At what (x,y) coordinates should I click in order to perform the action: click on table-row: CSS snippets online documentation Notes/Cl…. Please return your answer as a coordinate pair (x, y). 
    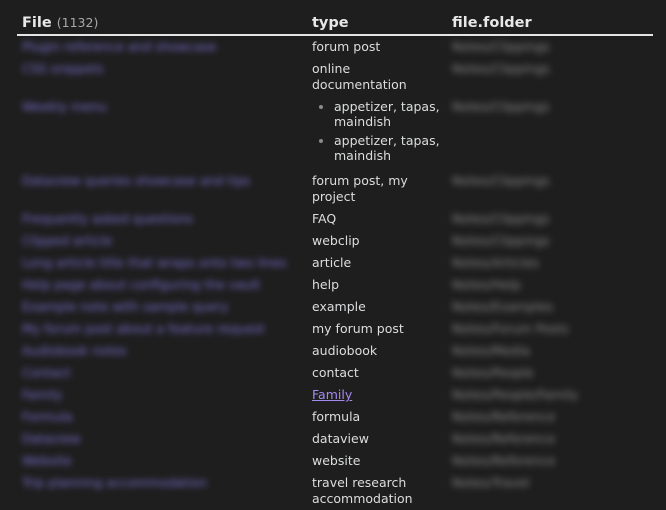
    Looking at the image, I should click on (335, 77).